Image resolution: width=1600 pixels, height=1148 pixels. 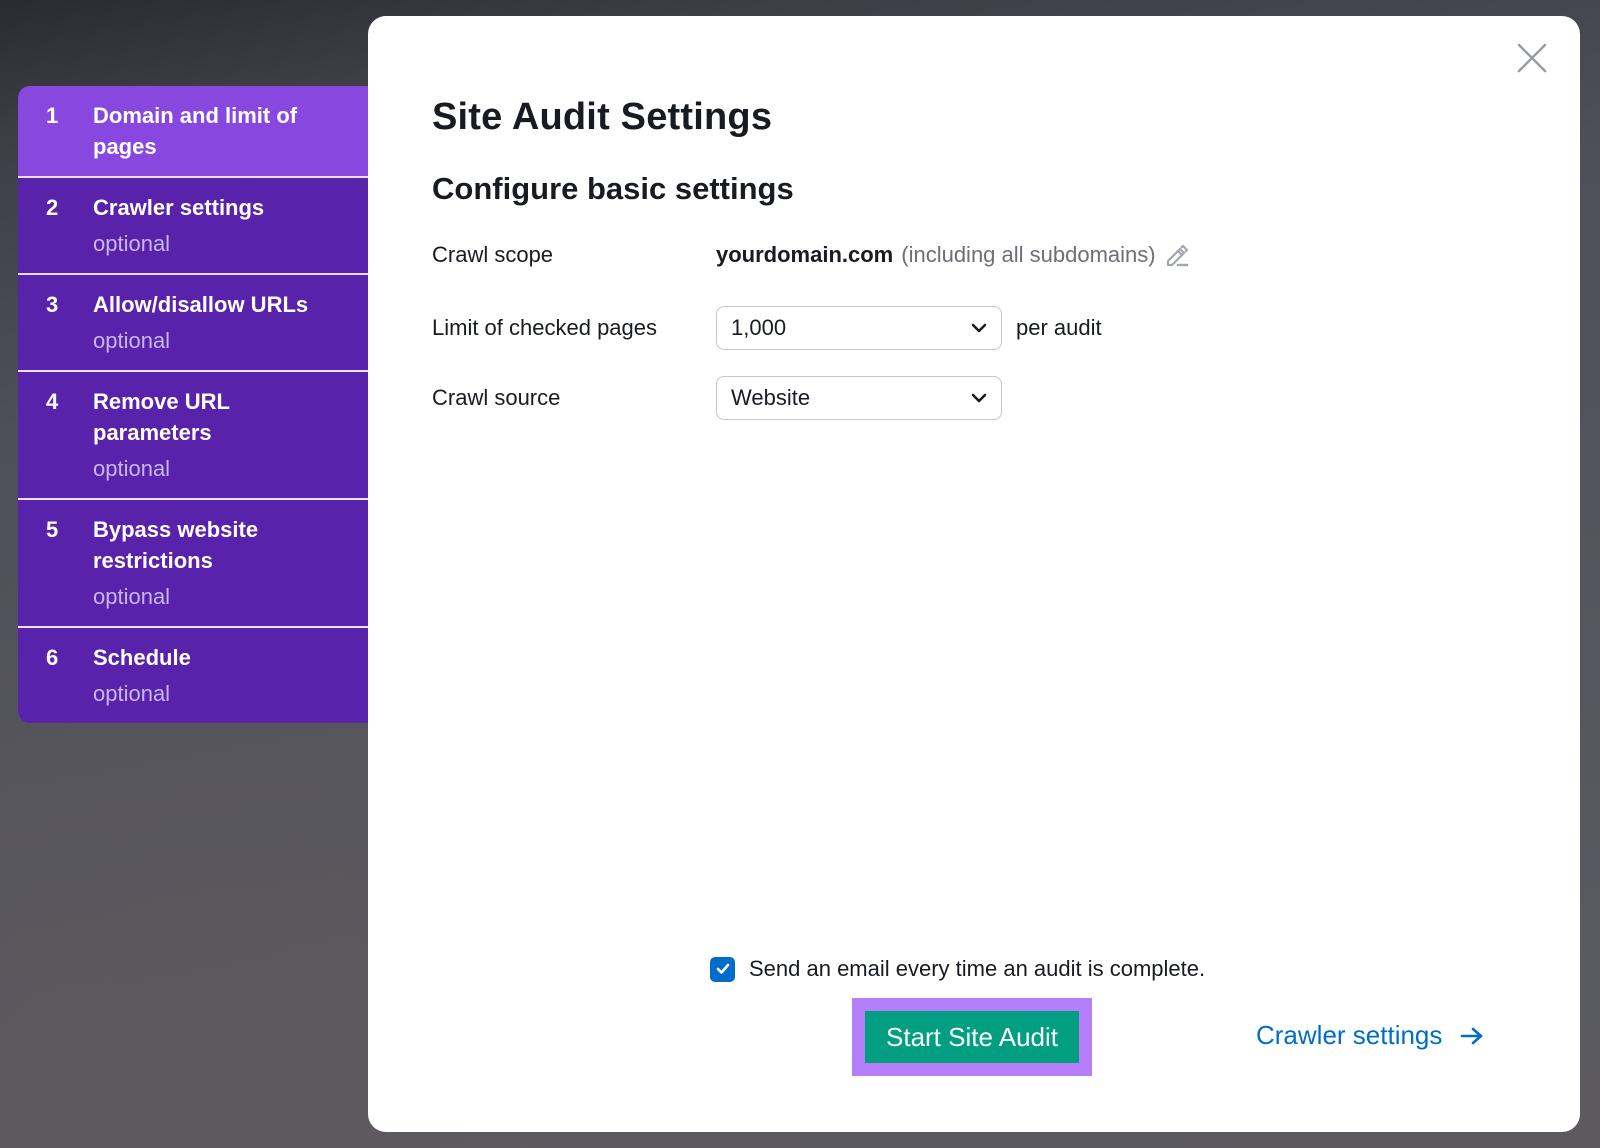 What do you see at coordinates (161, 417) in the screenshot?
I see `step-title: Remove URL parameters` at bounding box center [161, 417].